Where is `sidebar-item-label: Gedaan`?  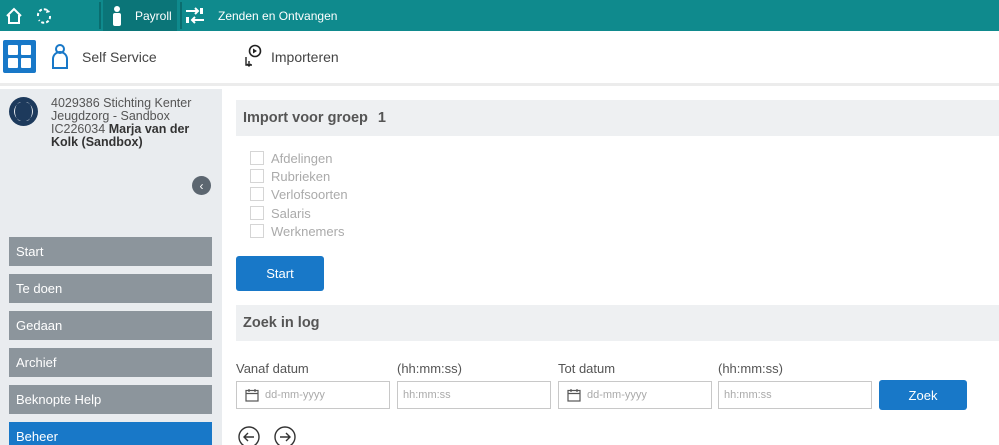 sidebar-item-label: Gedaan is located at coordinates (39, 325).